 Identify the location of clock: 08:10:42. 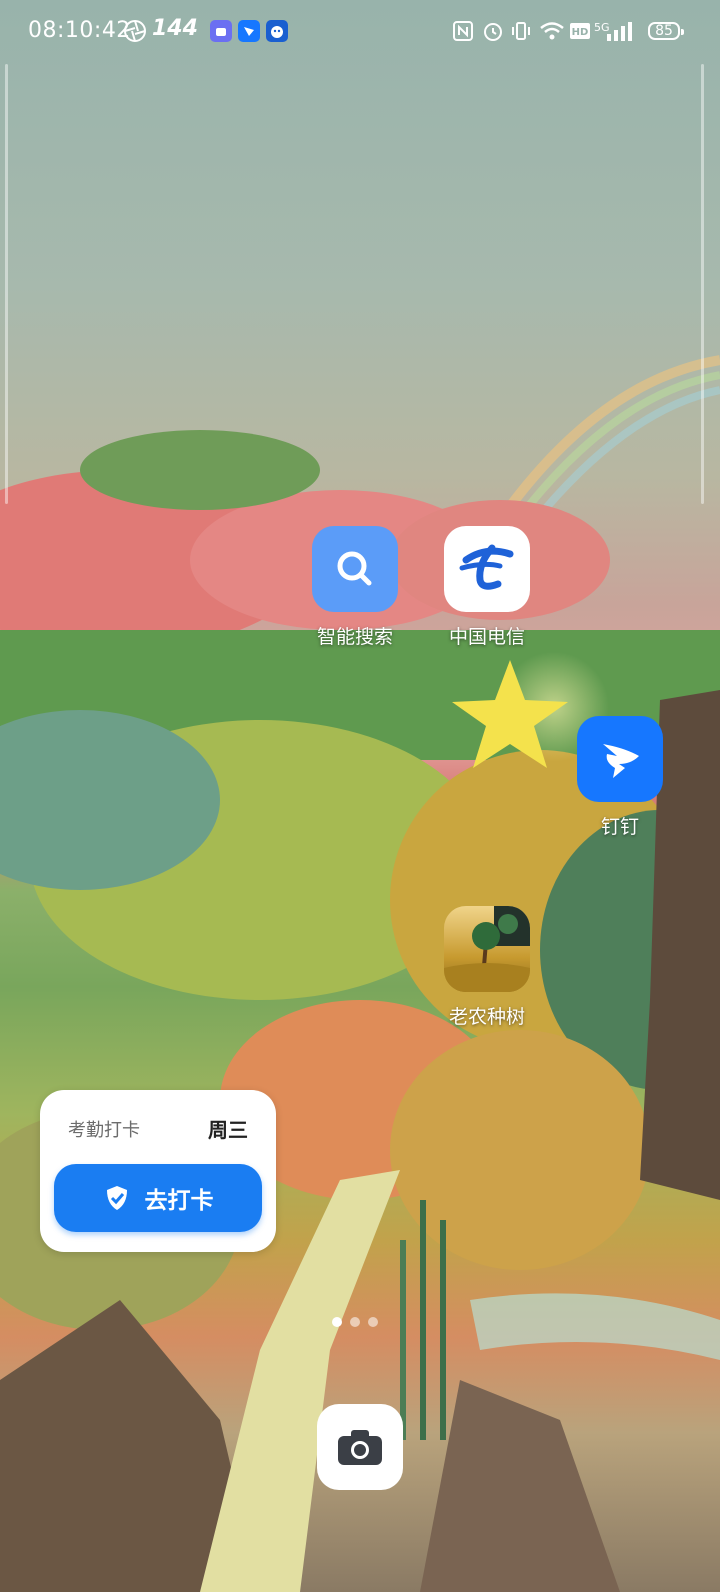
(79, 30).